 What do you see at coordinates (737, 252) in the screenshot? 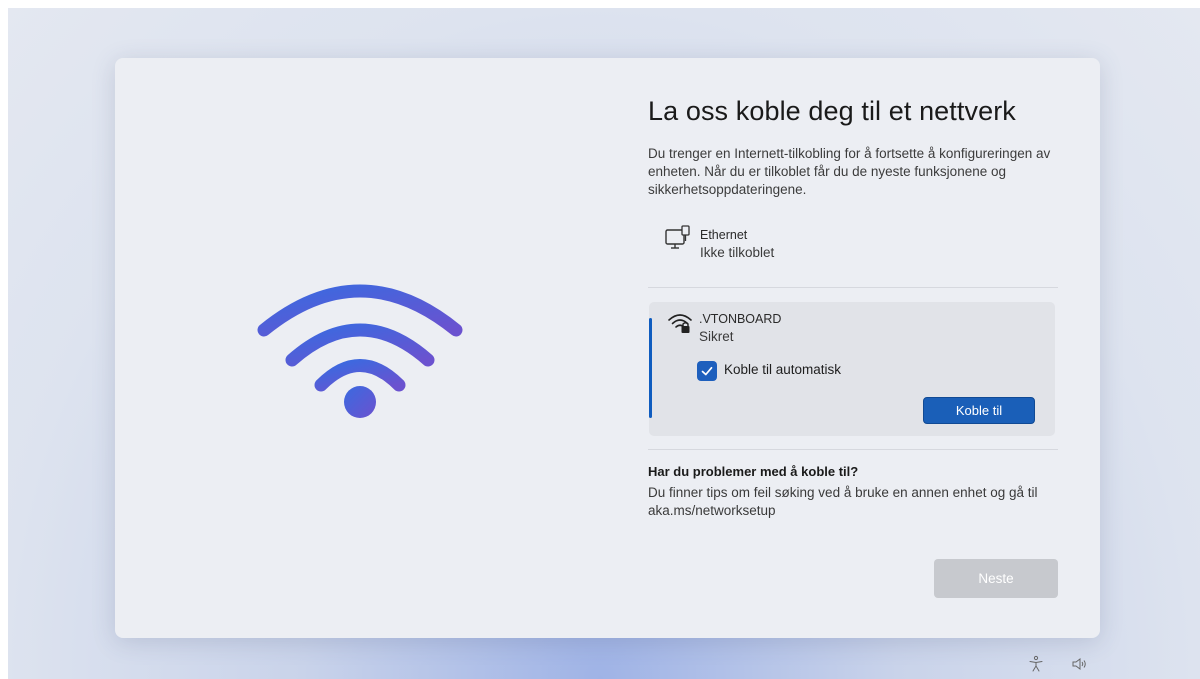
I see `ethernet-status: Ikke tilkoblet` at bounding box center [737, 252].